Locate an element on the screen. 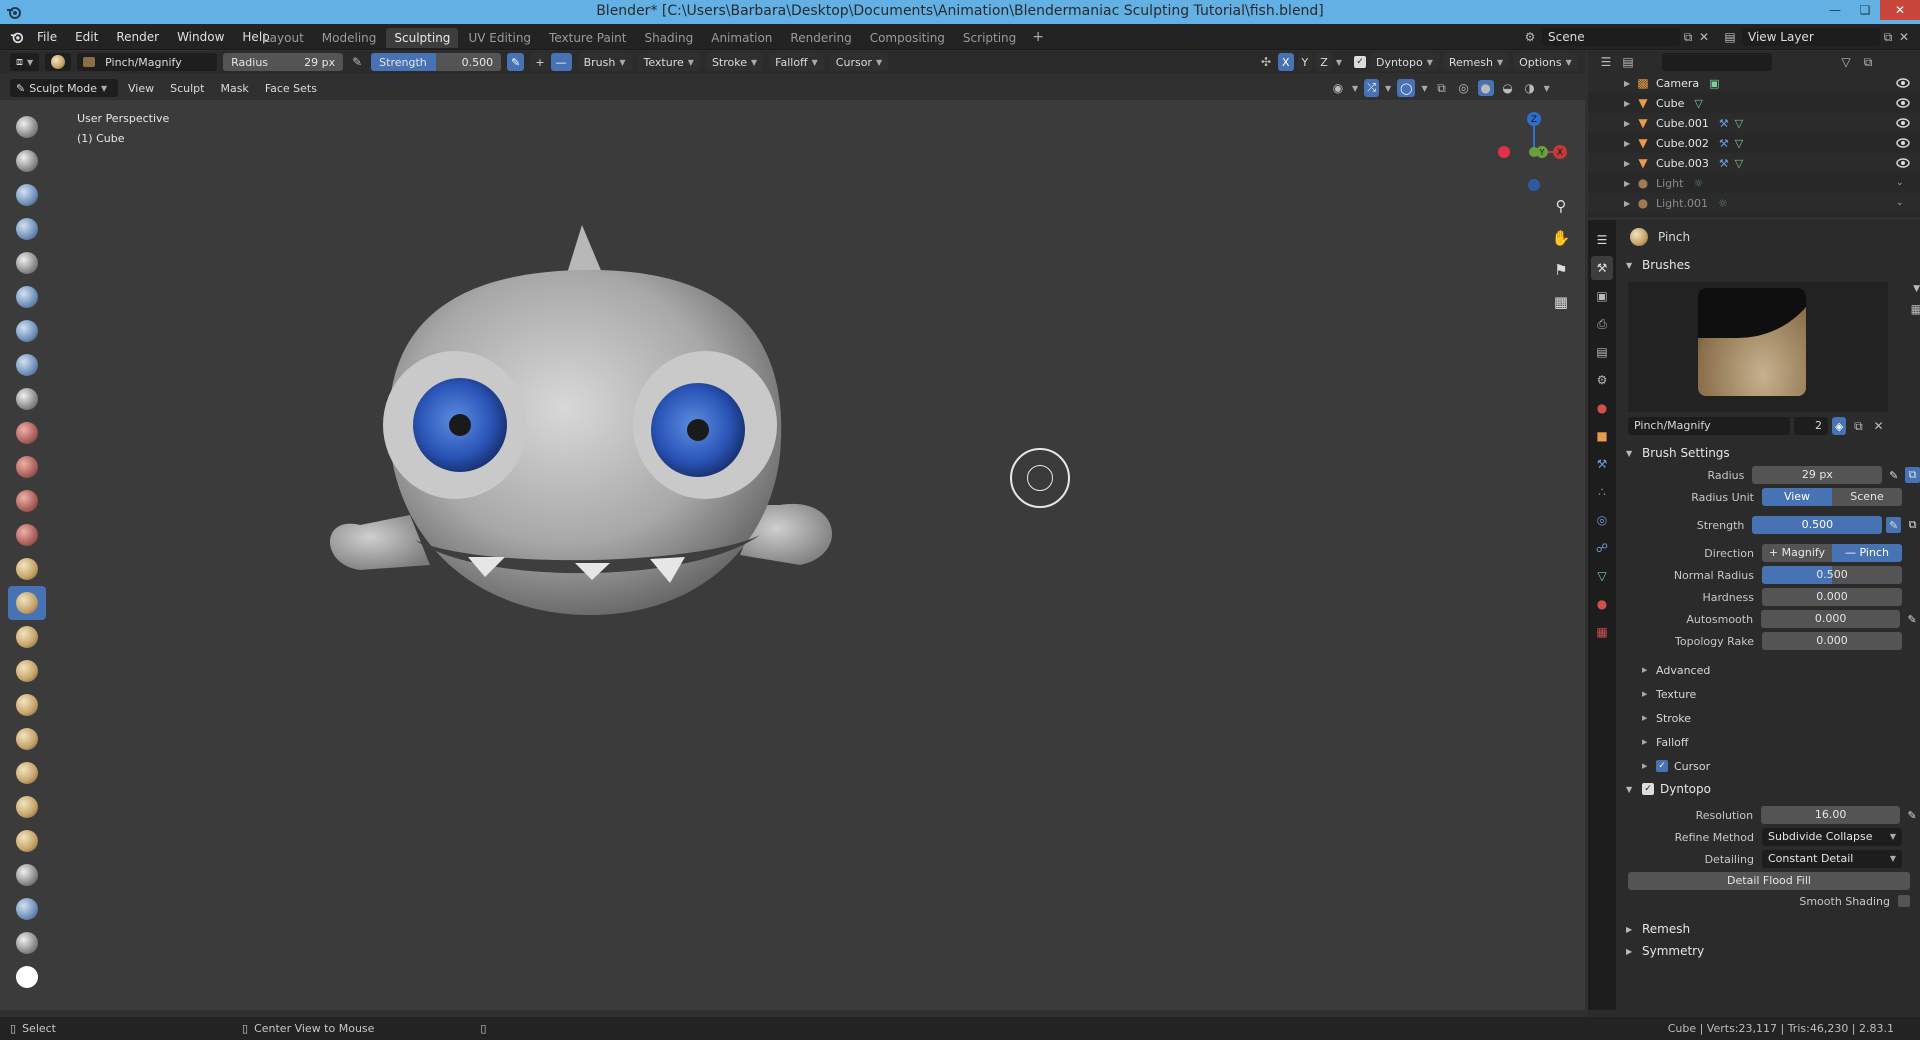 This screenshot has height=1040, width=1920. brush-image-icon: ▦ is located at coordinates (1915, 309).